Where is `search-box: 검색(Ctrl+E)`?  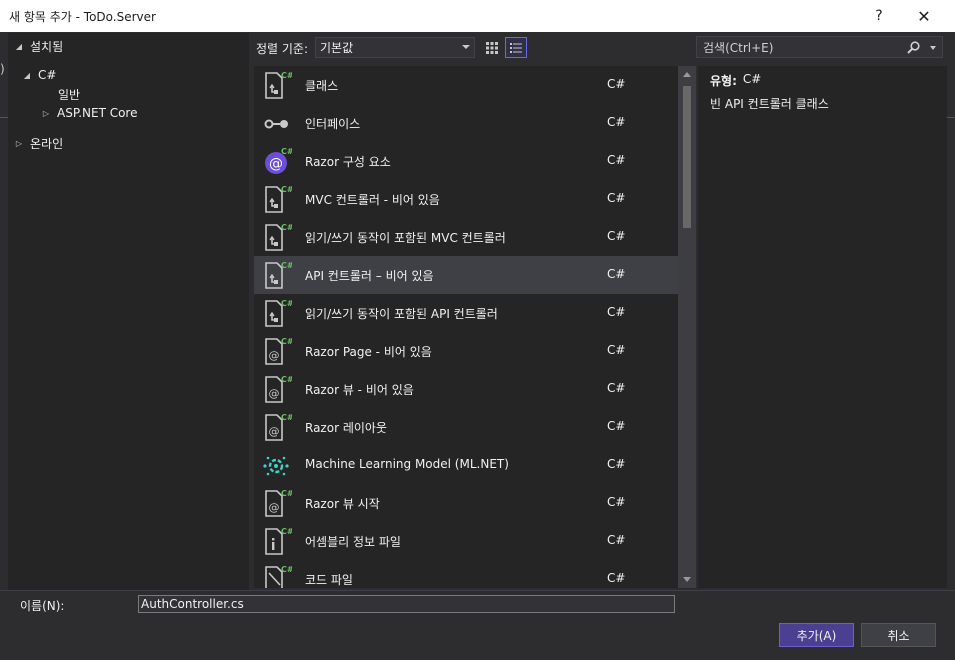
search-box: 검색(Ctrl+E) is located at coordinates (819, 47).